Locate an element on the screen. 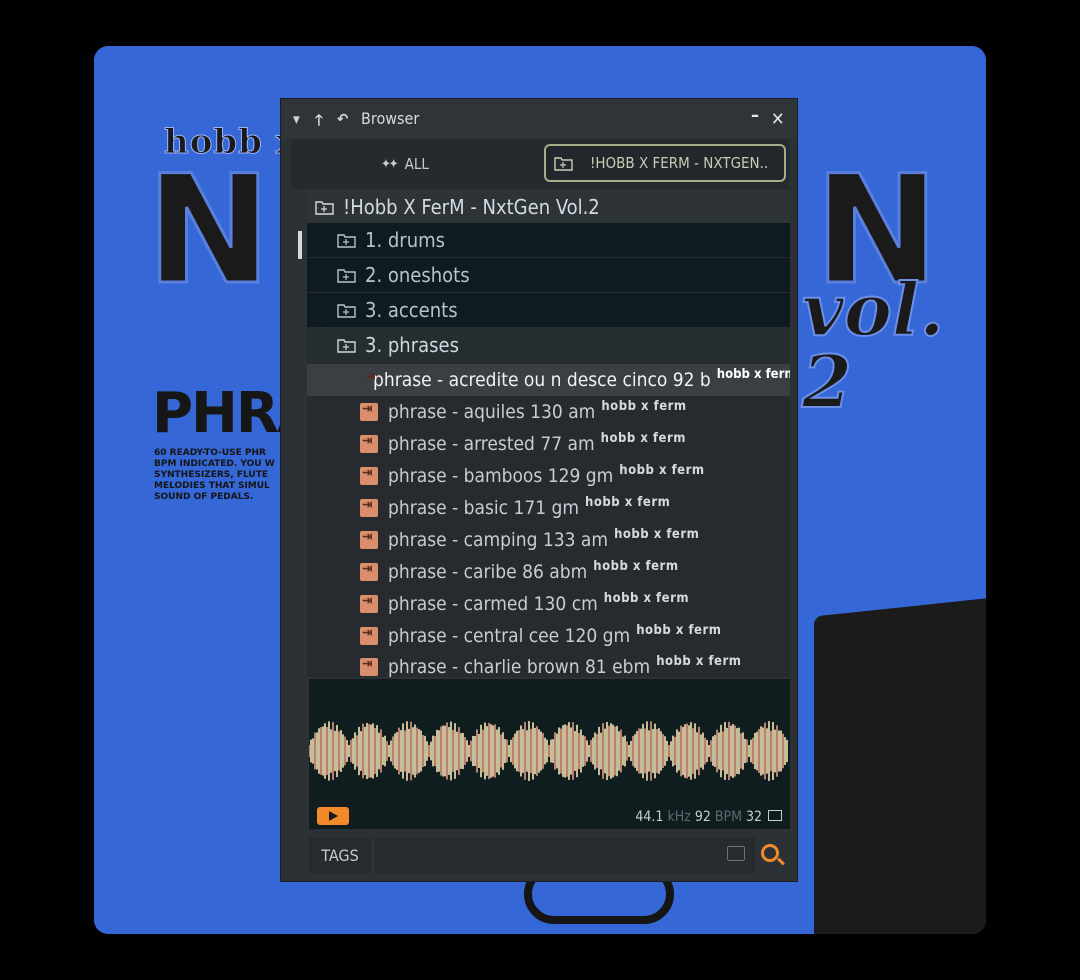  current-folder-label: !HOBB X FERM - NXTGEN.. is located at coordinates (679, 163).